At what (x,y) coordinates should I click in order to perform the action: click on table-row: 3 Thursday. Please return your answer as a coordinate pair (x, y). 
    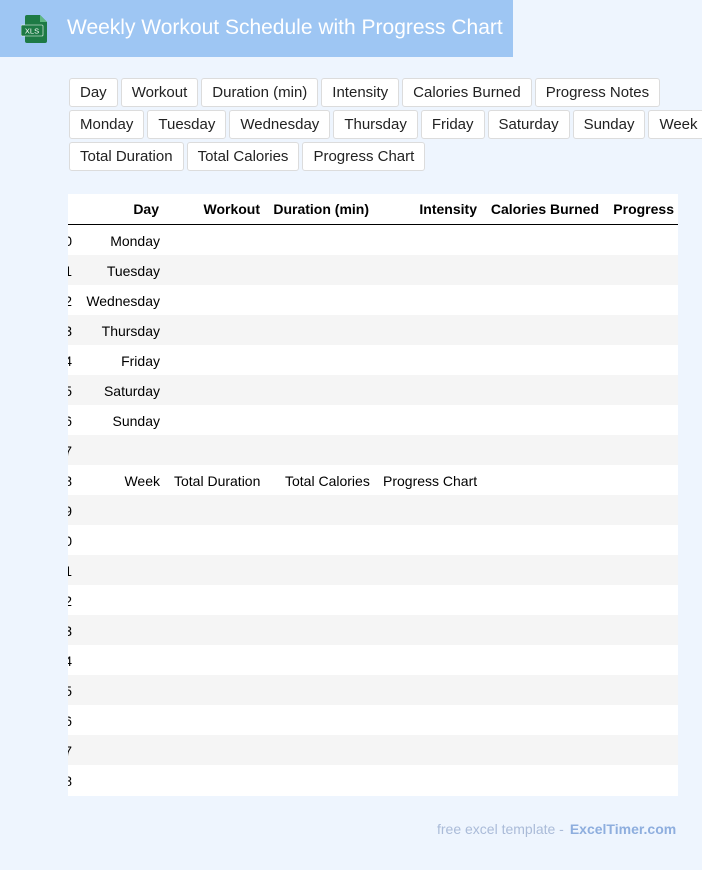
    Looking at the image, I should click on (373, 330).